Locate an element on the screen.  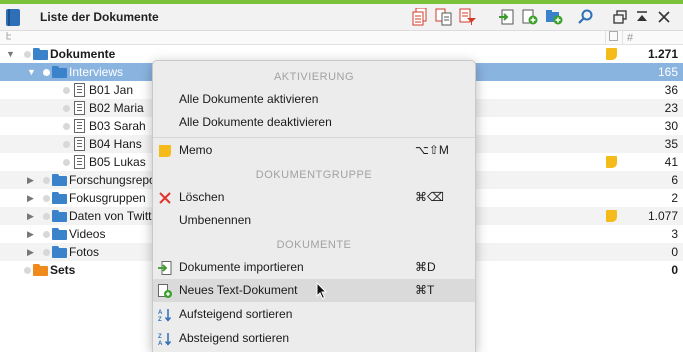
tree-label: B03 Sarah is located at coordinates (117, 126).